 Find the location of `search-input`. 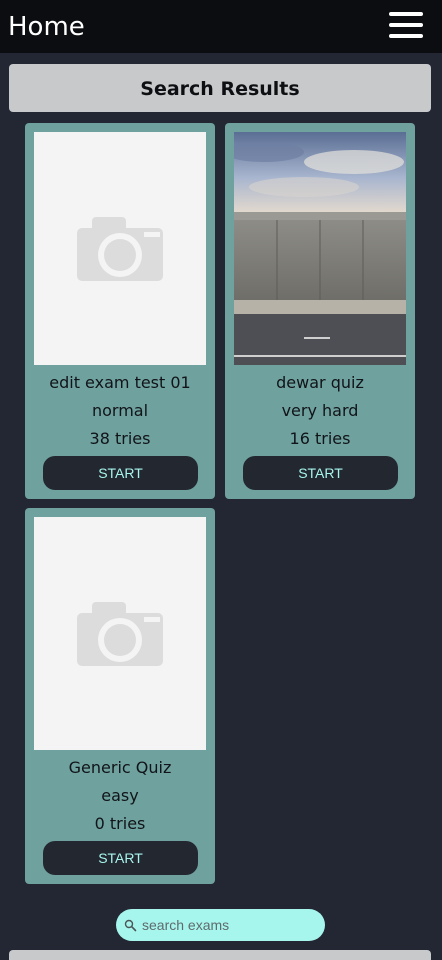

search-input is located at coordinates (229, 925).